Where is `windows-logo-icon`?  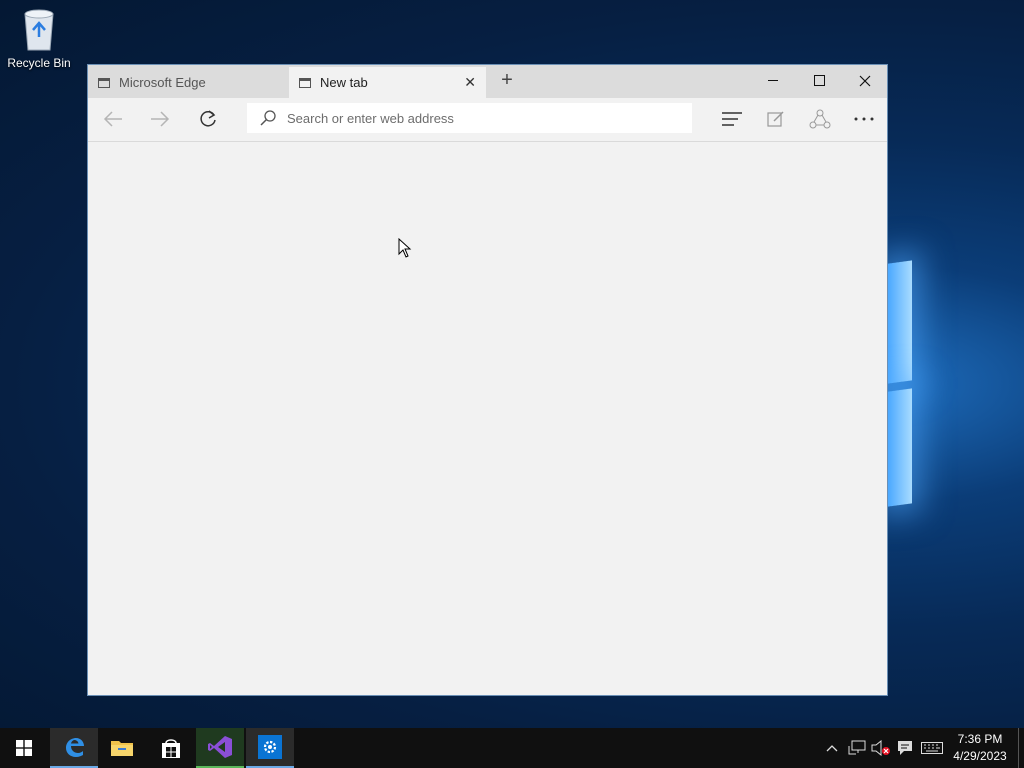 windows-logo-icon is located at coordinates (24, 748).